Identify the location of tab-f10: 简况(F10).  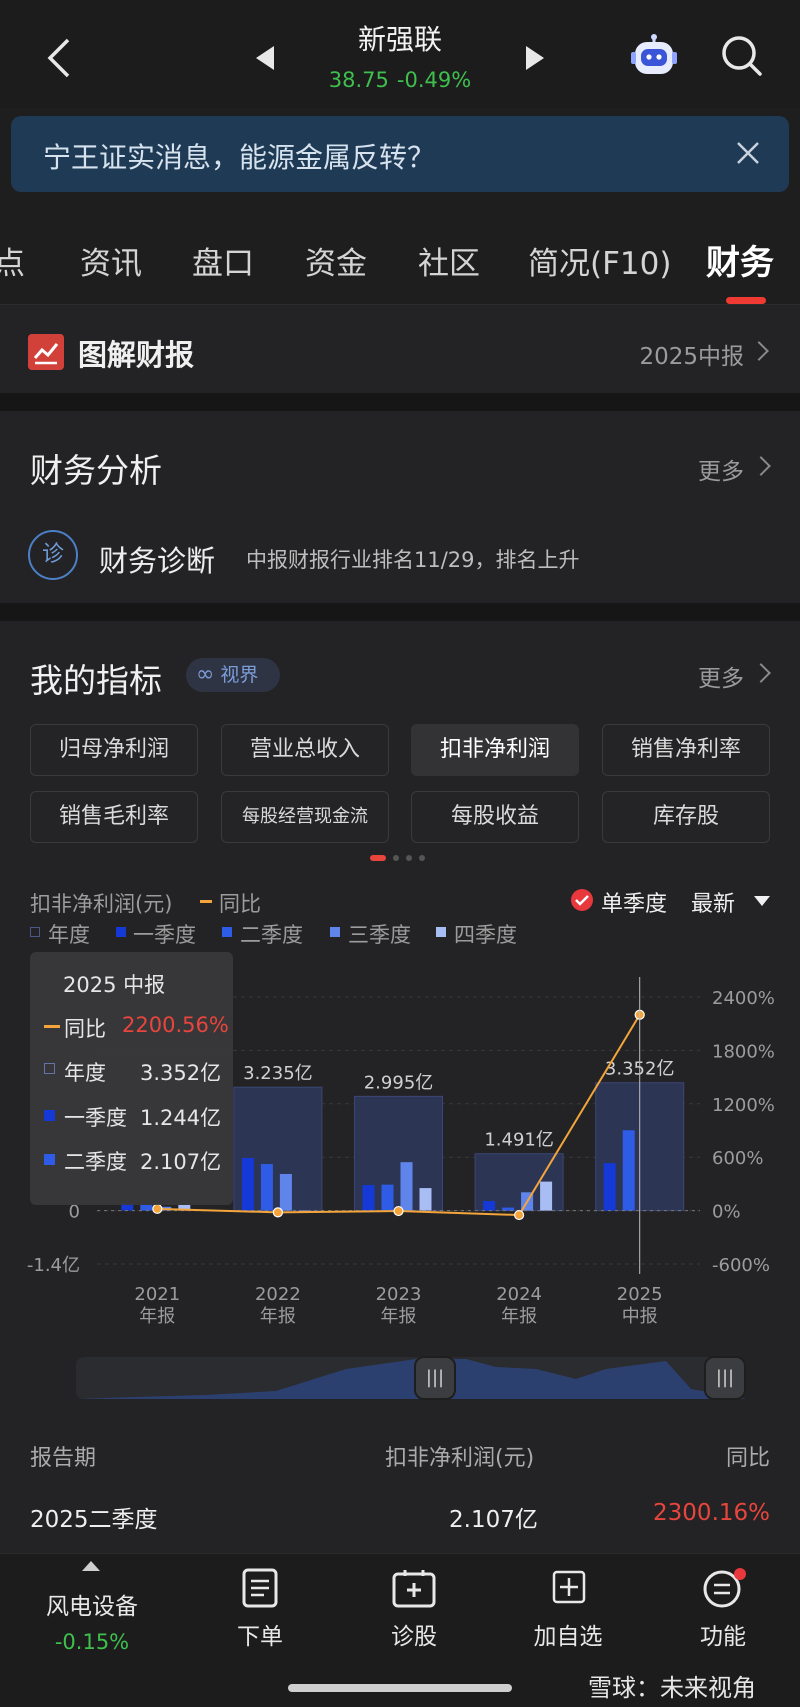
(599, 260).